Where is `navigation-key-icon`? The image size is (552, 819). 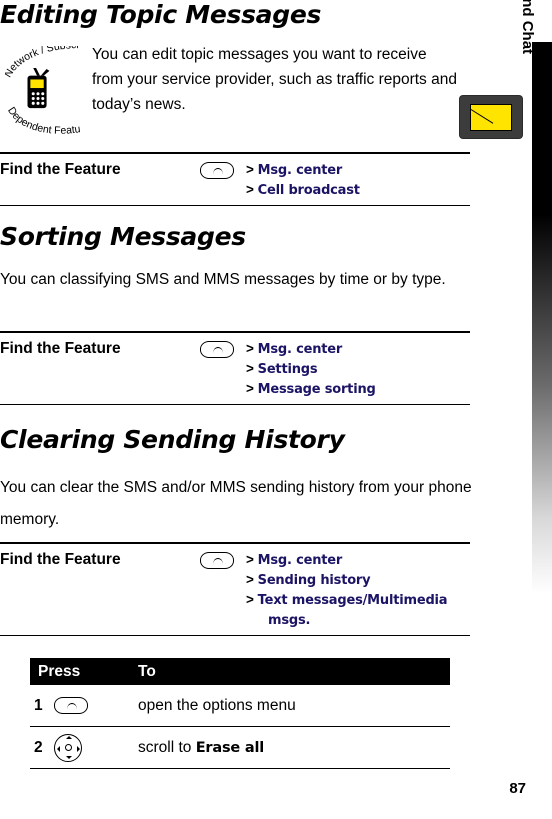 navigation-key-icon is located at coordinates (96, 747).